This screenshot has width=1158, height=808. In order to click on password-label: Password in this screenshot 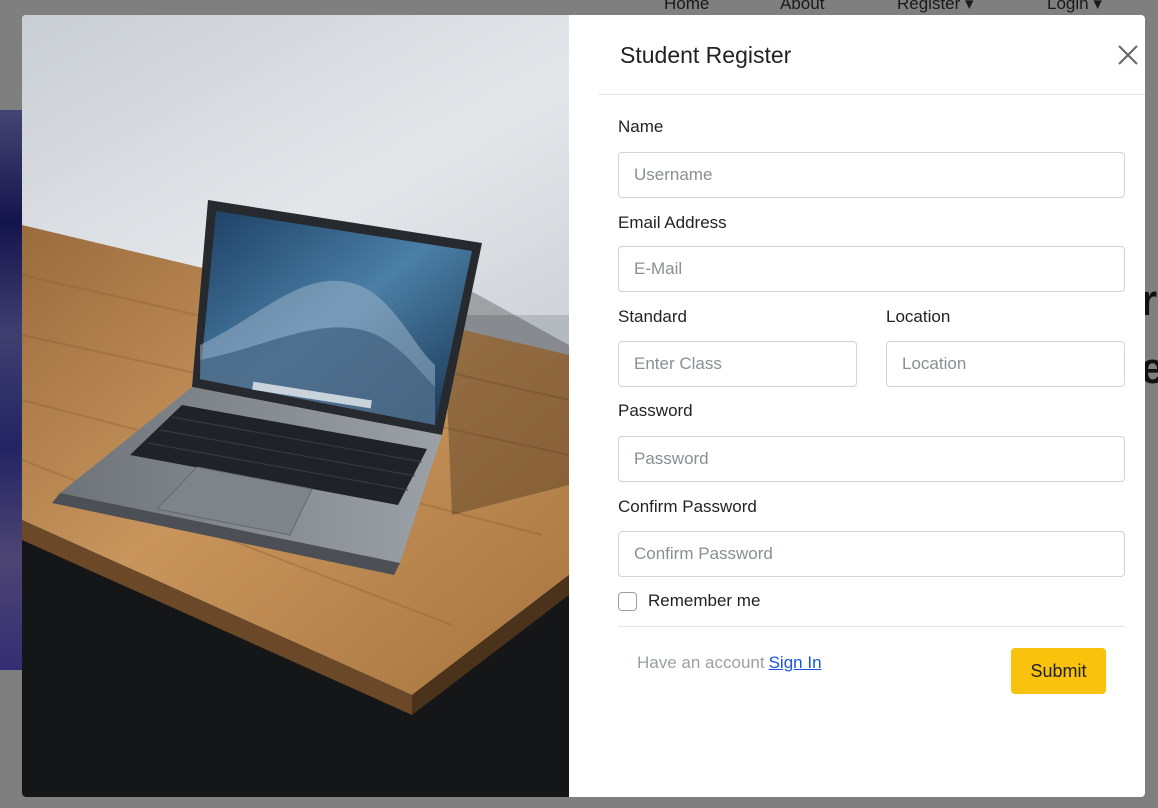, I will do `click(655, 410)`.